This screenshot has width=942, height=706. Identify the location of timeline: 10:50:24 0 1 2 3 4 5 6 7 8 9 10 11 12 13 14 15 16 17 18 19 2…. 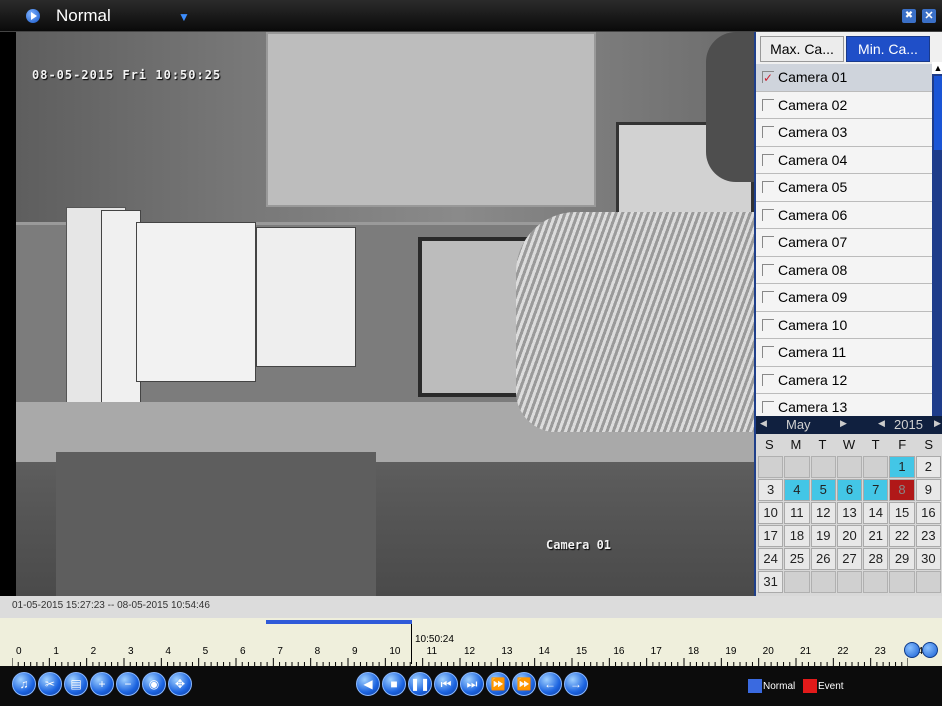
(471, 642).